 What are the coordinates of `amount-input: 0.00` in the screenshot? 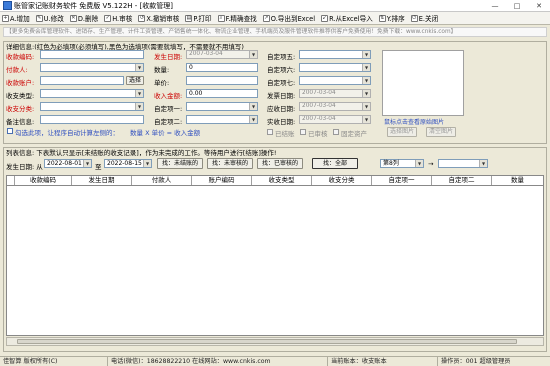 It's located at (222, 93).